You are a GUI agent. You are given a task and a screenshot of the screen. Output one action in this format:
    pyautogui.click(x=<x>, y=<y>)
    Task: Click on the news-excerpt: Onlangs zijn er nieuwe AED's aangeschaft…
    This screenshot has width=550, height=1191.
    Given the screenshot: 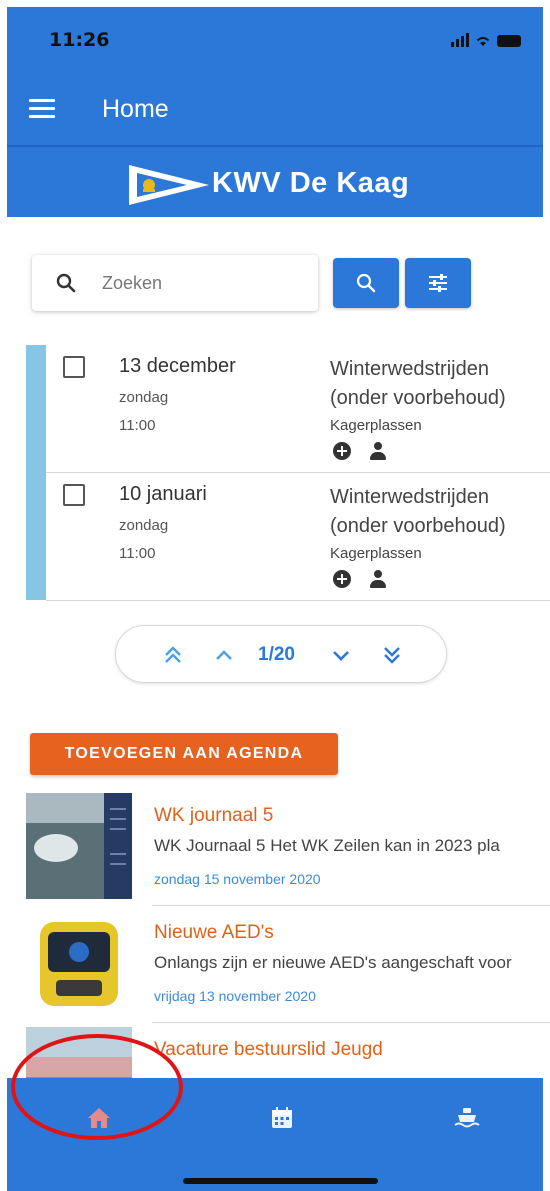 What is the action you would take?
    pyautogui.click(x=333, y=962)
    